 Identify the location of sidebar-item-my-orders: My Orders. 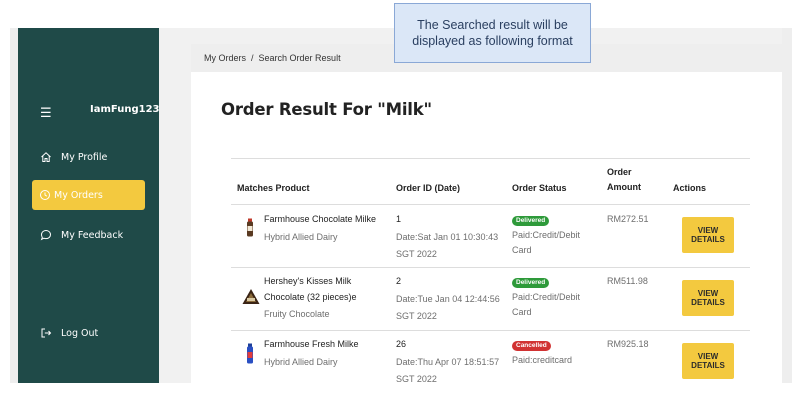
(88, 195).